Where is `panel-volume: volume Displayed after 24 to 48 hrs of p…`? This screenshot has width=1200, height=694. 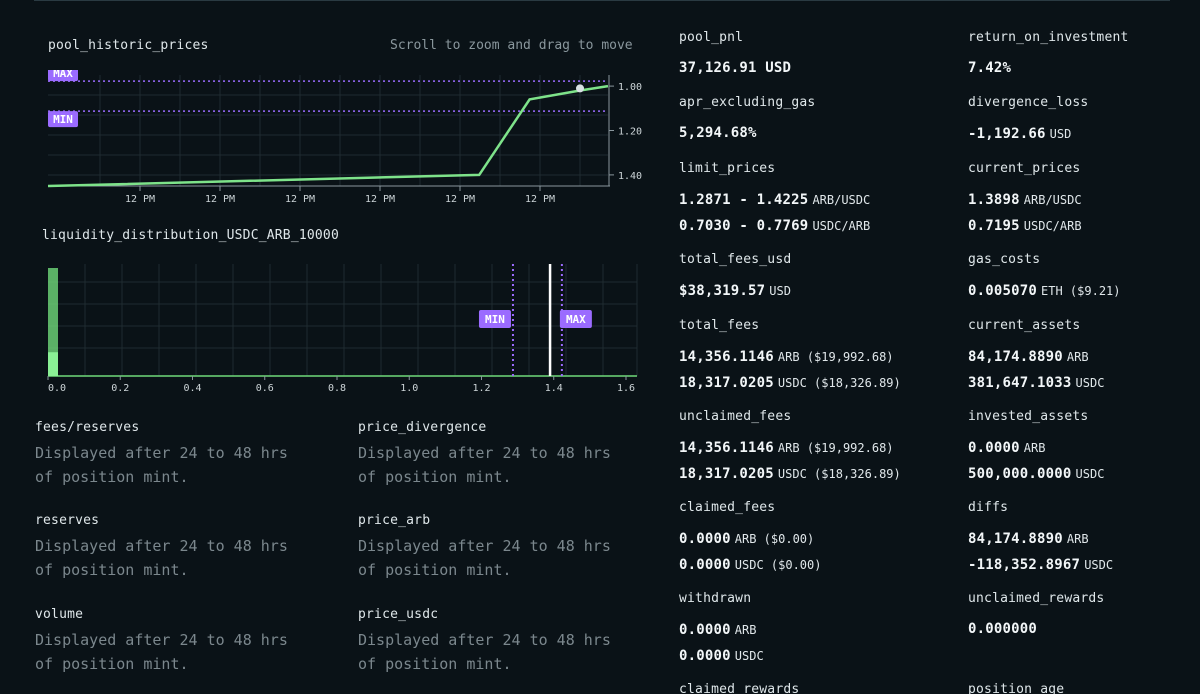
panel-volume: volume Displayed after 24 to 48 hrs of p… is located at coordinates (161, 641).